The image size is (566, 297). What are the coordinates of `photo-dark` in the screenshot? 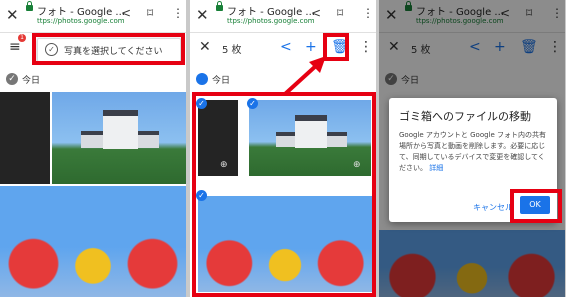 It's located at (25, 138).